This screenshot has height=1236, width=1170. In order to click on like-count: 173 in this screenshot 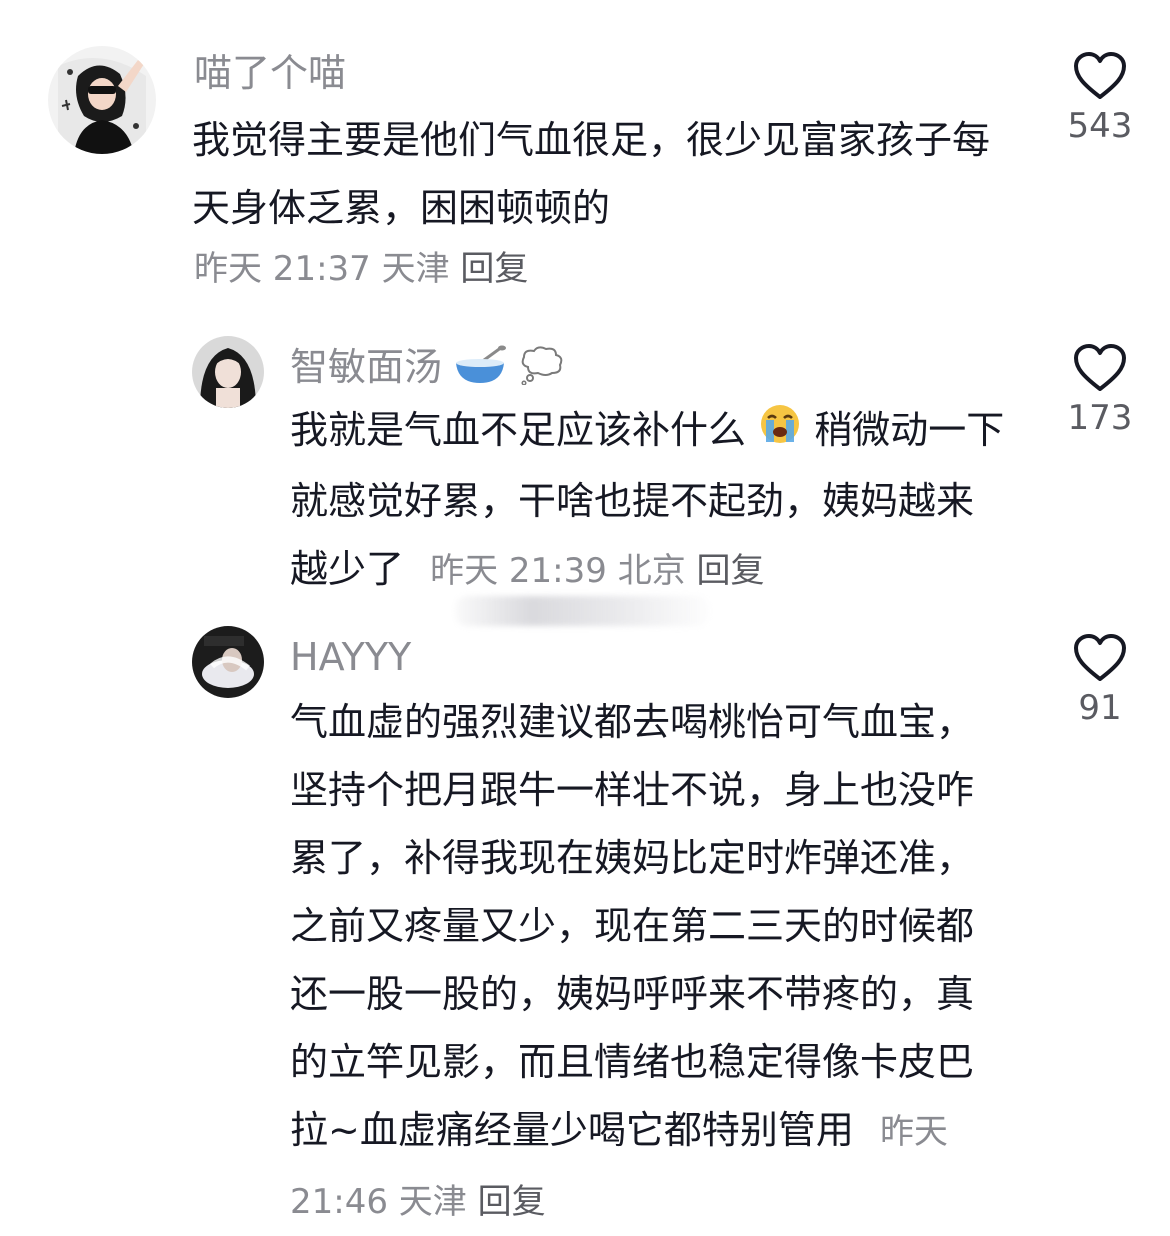, I will do `click(1100, 418)`.